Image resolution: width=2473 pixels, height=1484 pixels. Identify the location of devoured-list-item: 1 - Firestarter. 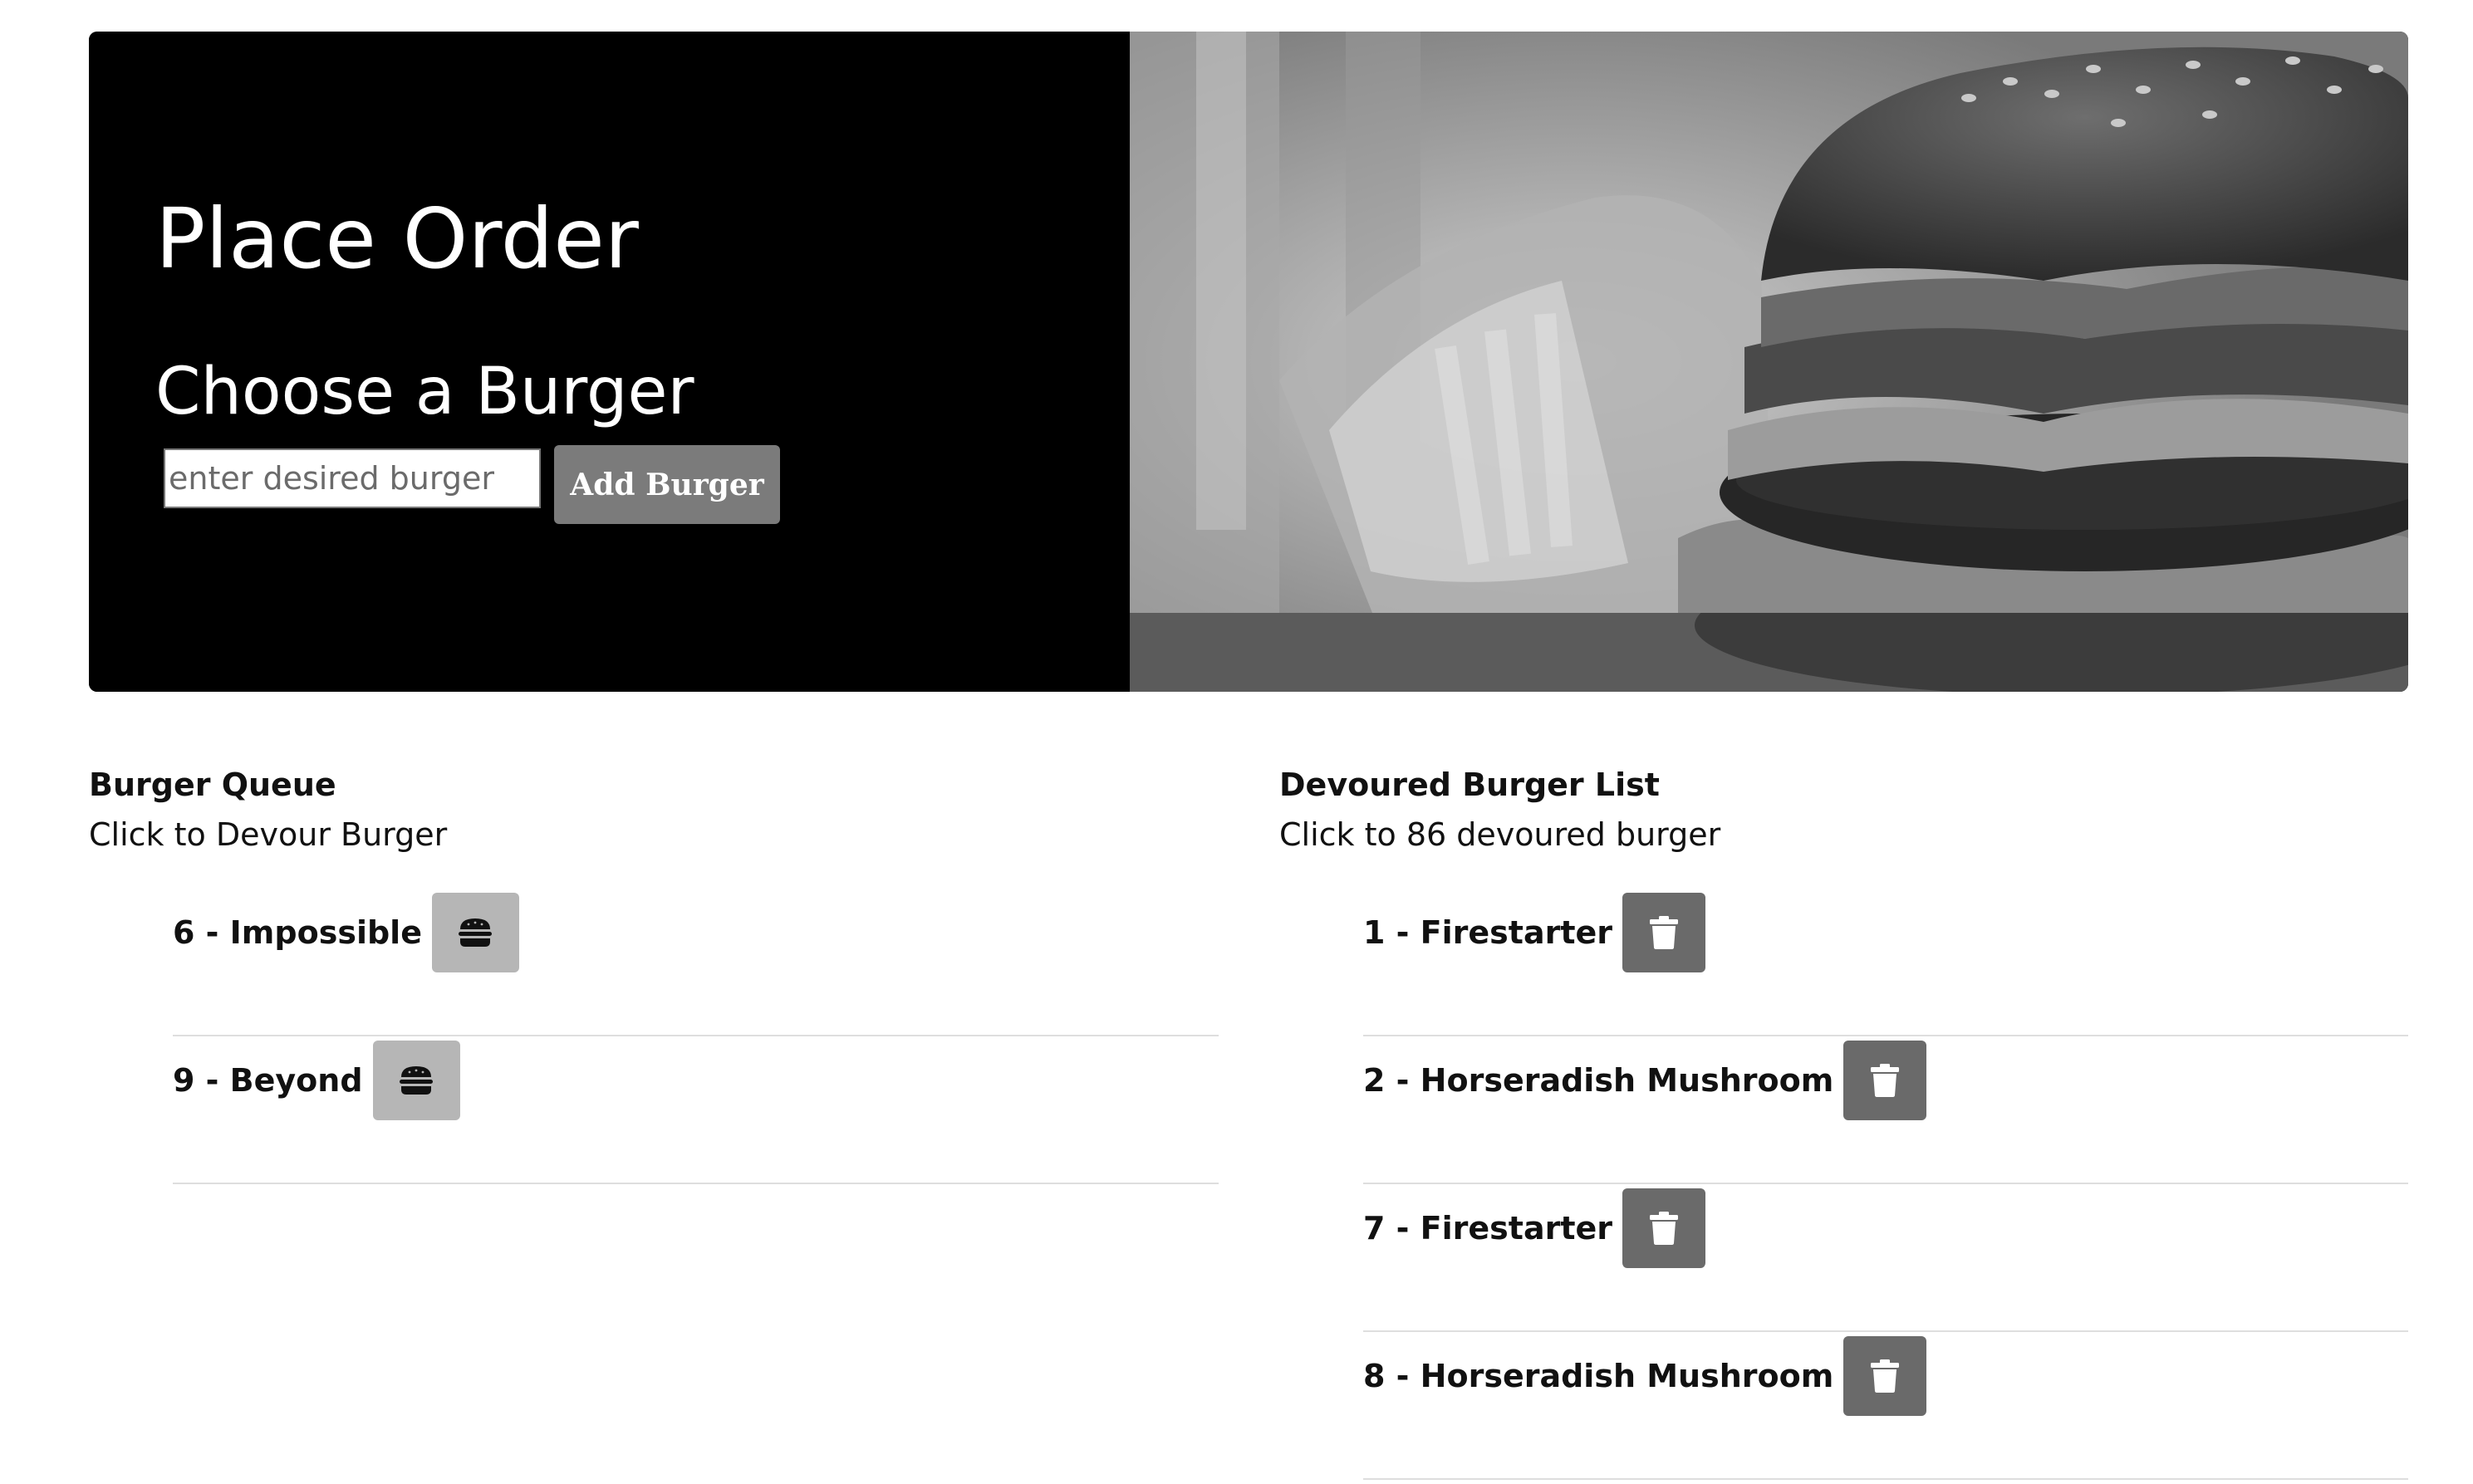
(1885, 962).